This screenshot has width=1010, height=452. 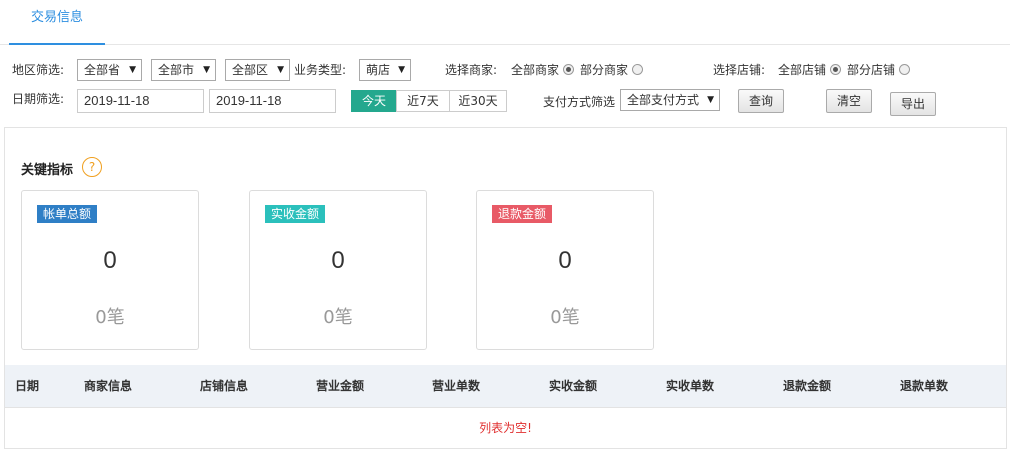 What do you see at coordinates (505, 22) in the screenshot?
I see `tab-bar: 交易信息` at bounding box center [505, 22].